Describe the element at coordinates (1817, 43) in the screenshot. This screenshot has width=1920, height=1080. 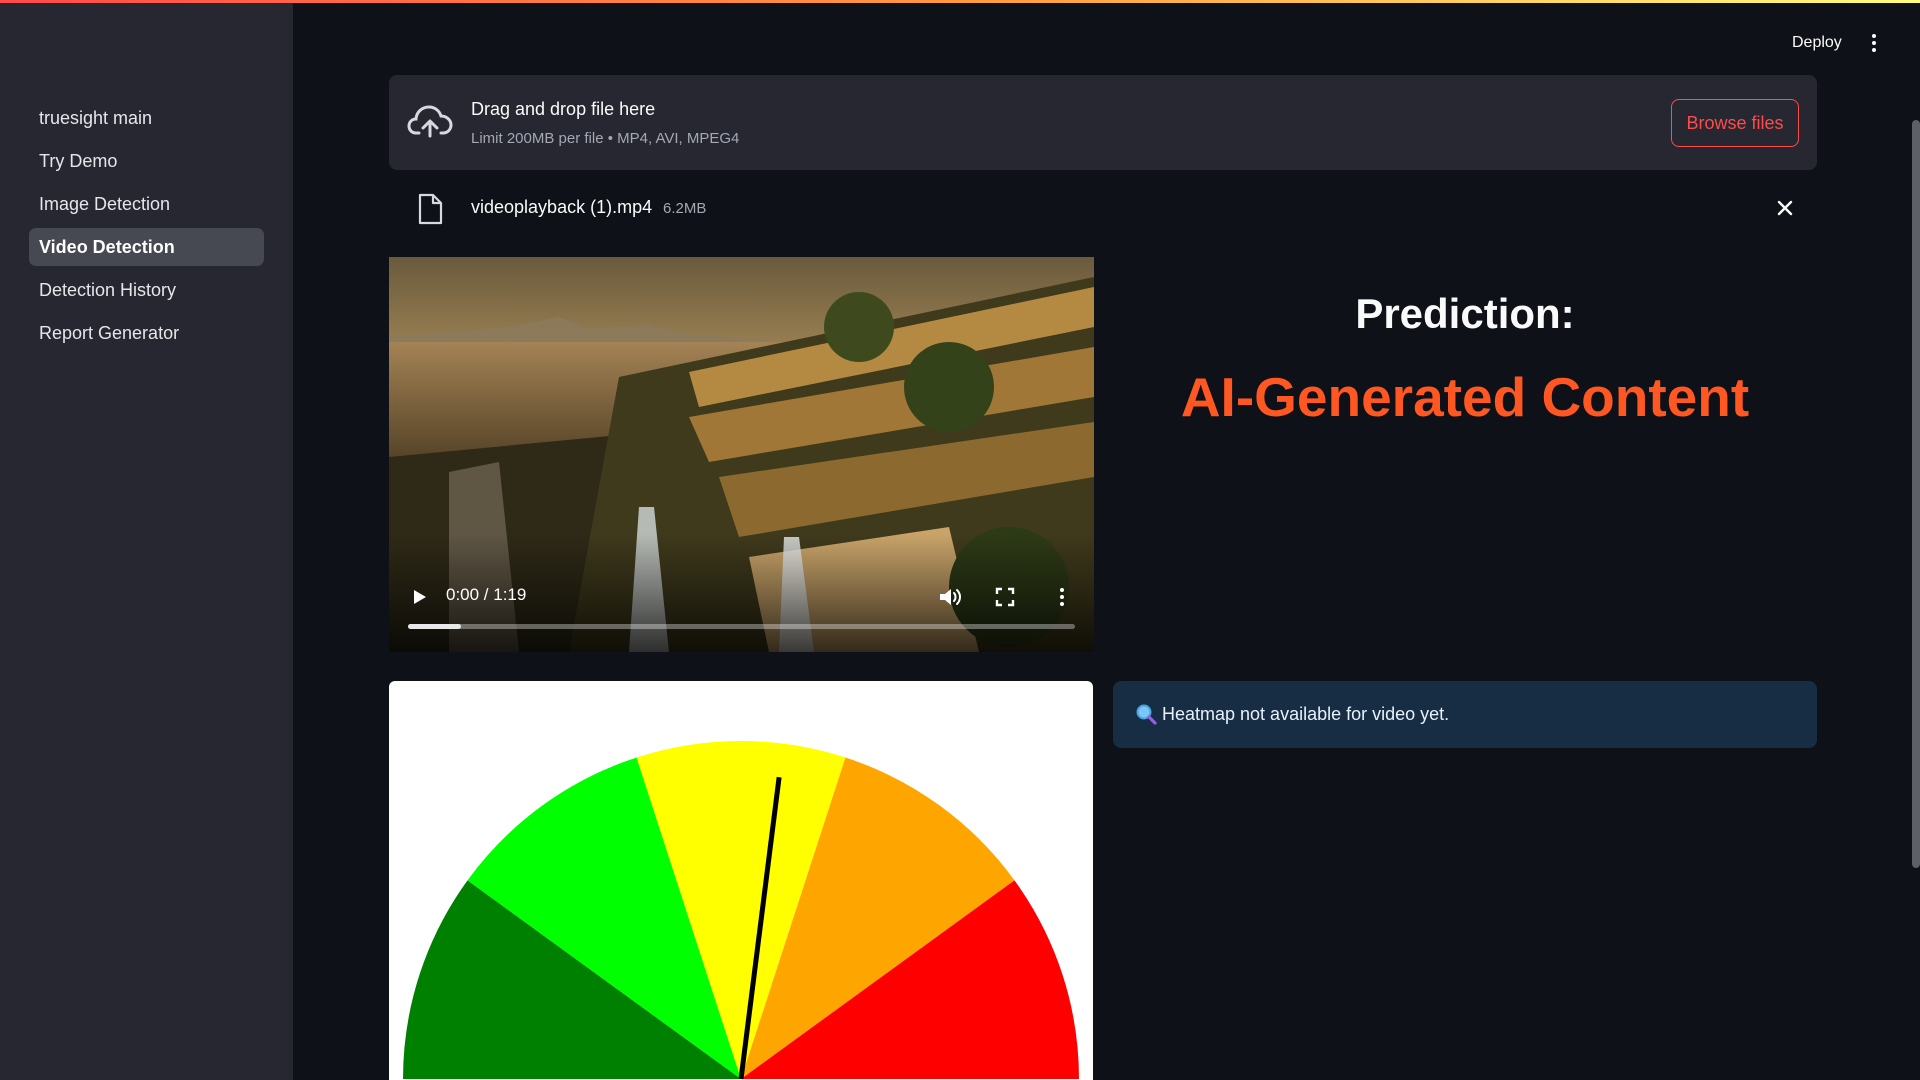
I see `deploy-button: Deploy` at that location.